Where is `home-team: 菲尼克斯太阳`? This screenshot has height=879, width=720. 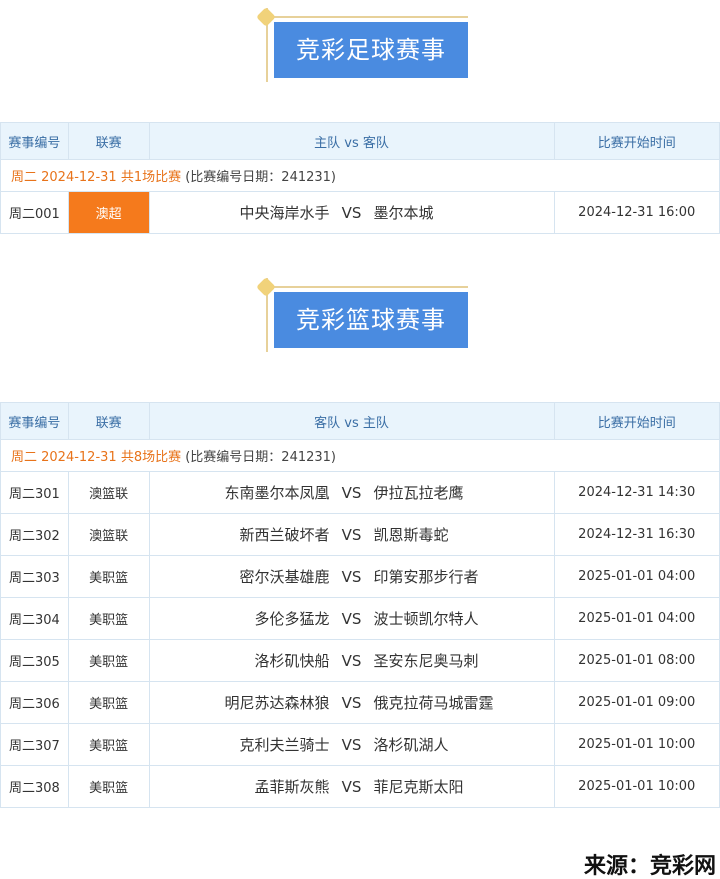
home-team: 菲尼克斯太阳 is located at coordinates (418, 787).